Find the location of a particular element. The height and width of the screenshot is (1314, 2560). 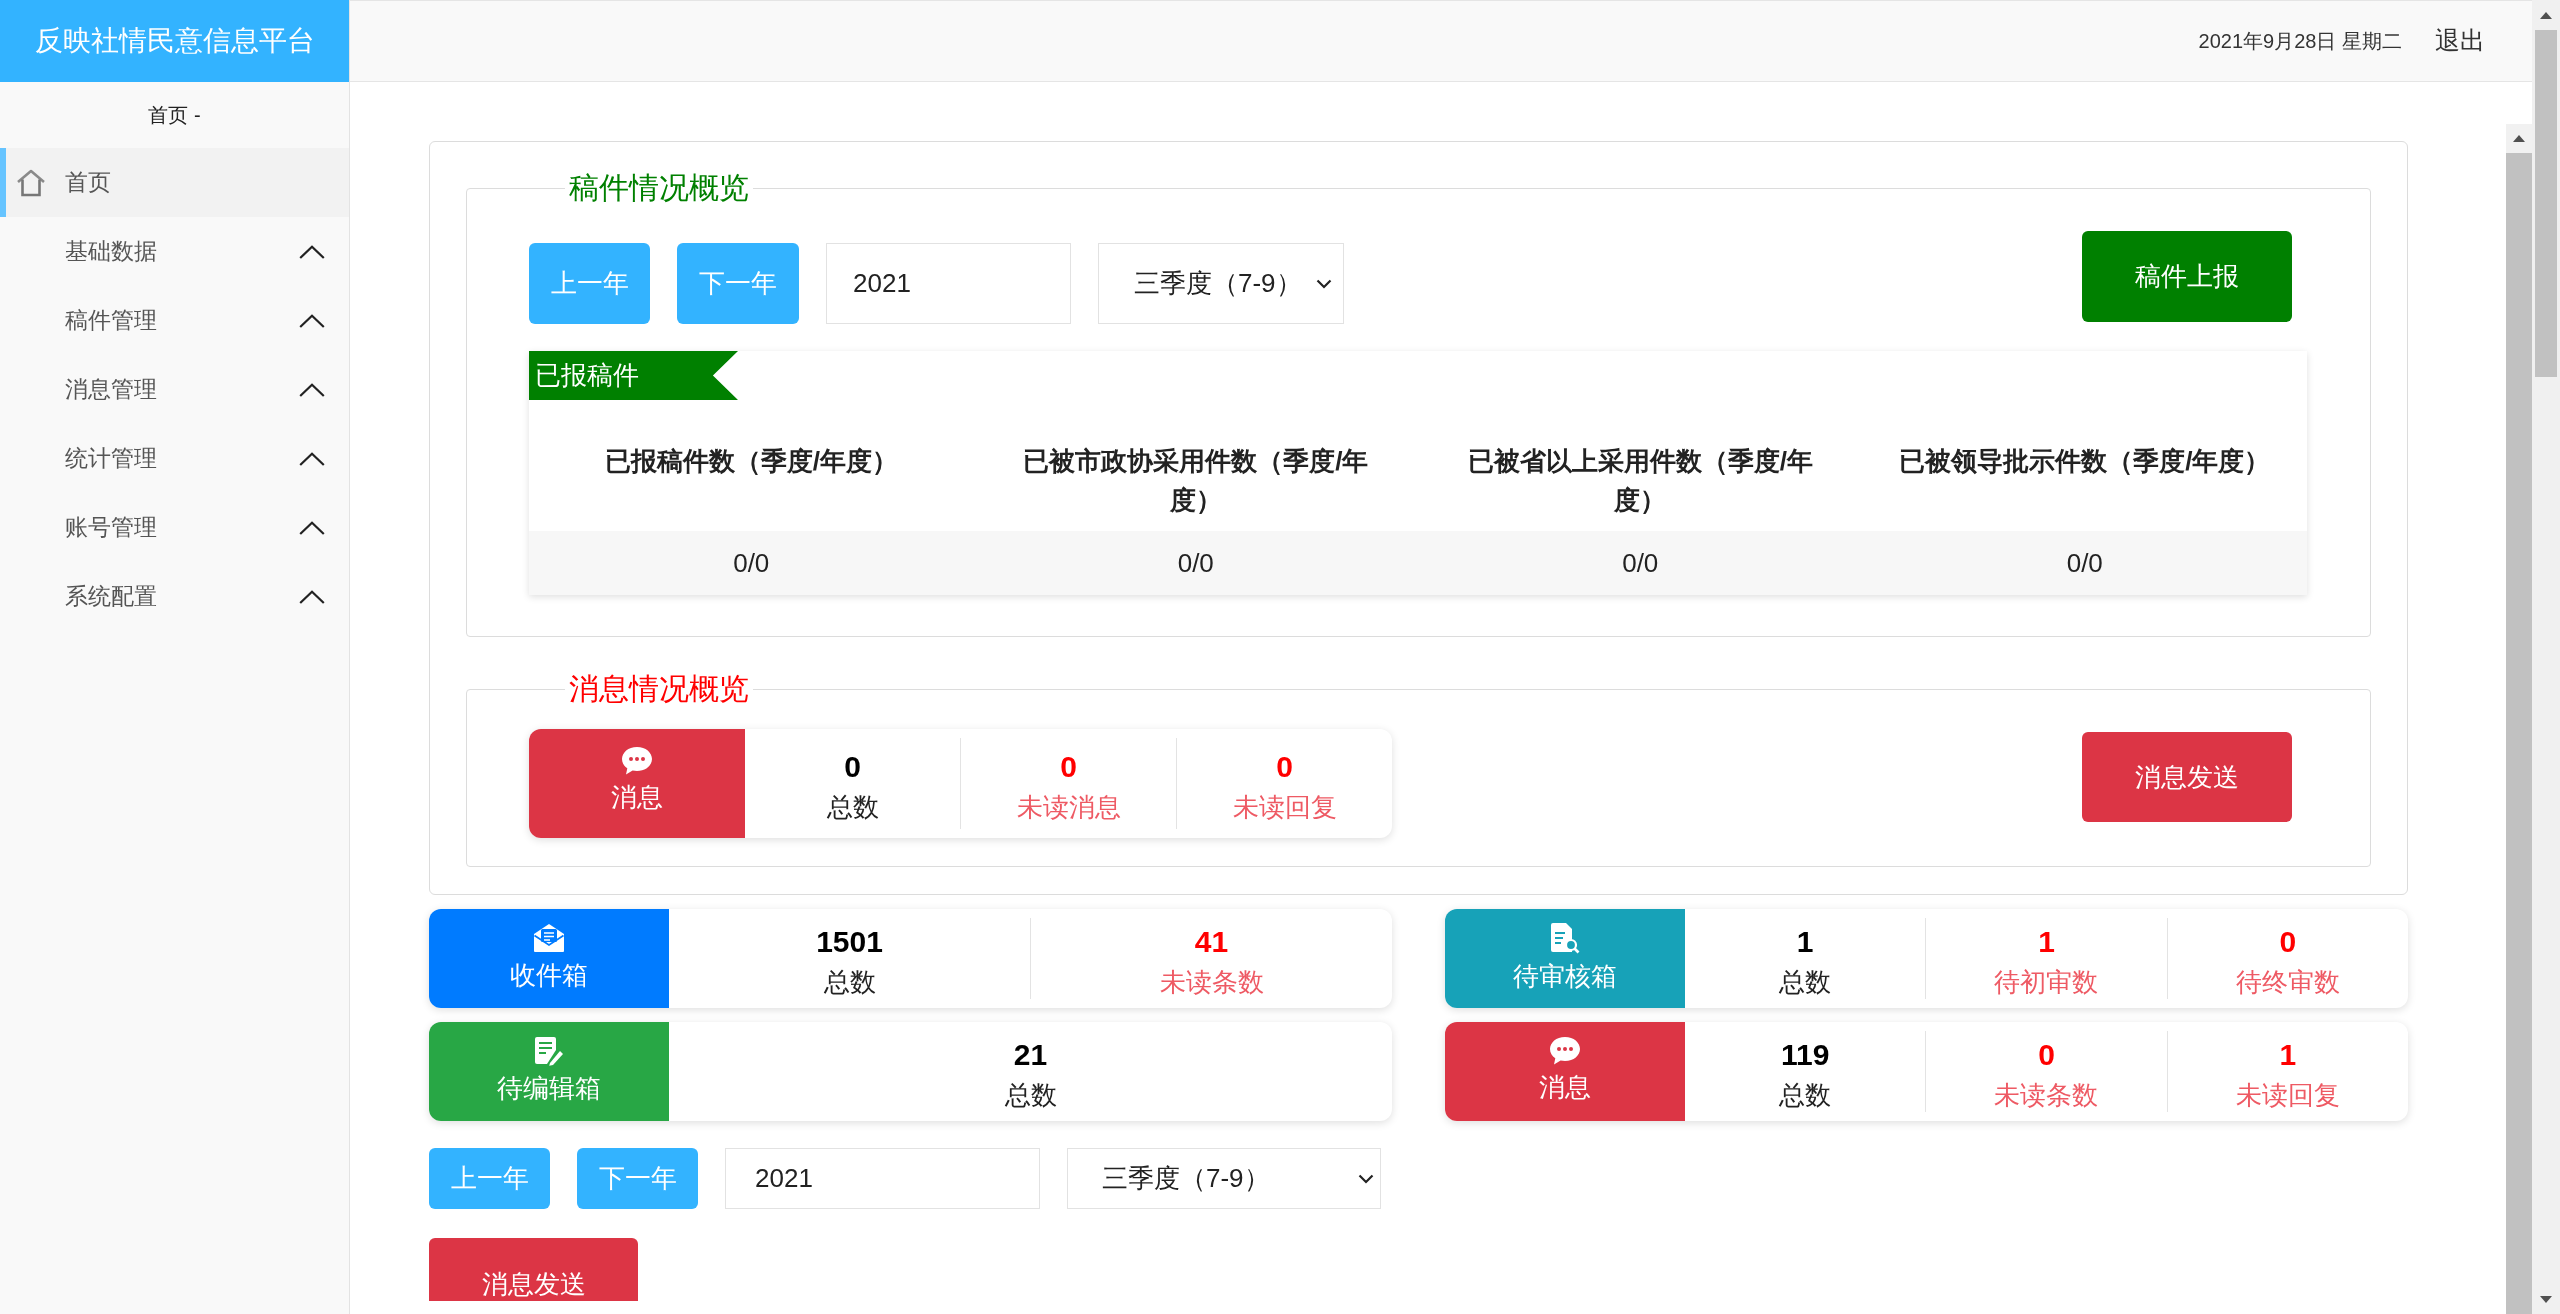

stat-value: 1501 is located at coordinates (849, 941).